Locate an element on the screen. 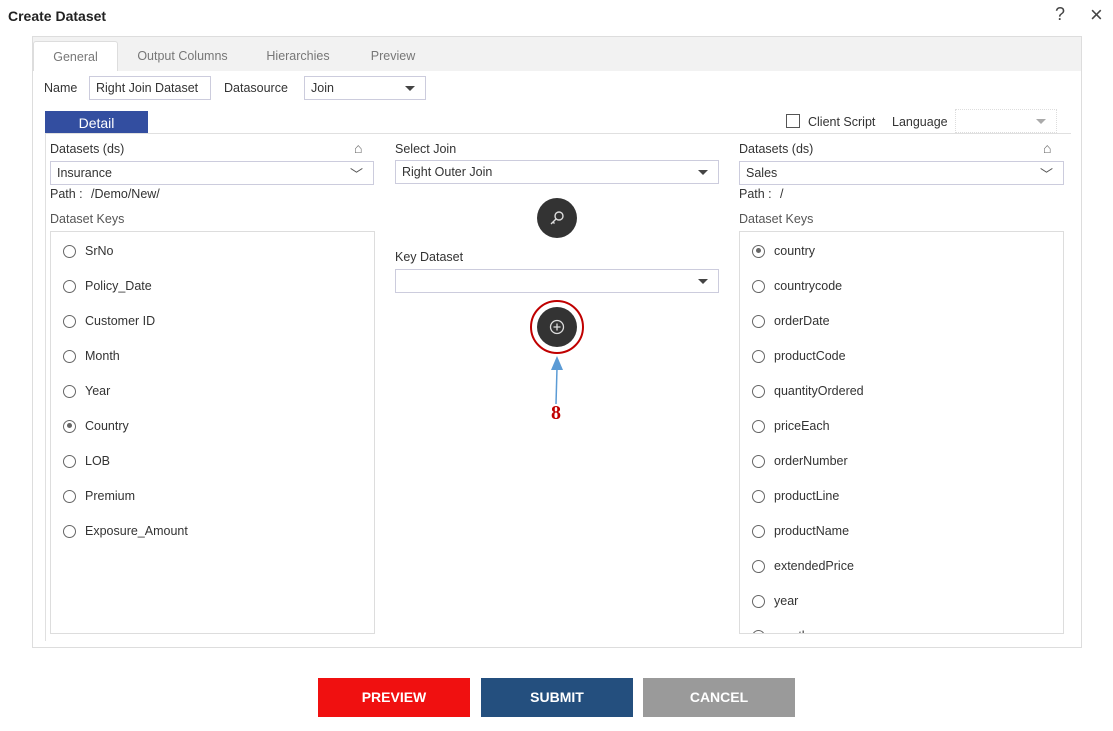 The width and height of the screenshot is (1113, 731). key-item: SrNo is located at coordinates (88, 251).